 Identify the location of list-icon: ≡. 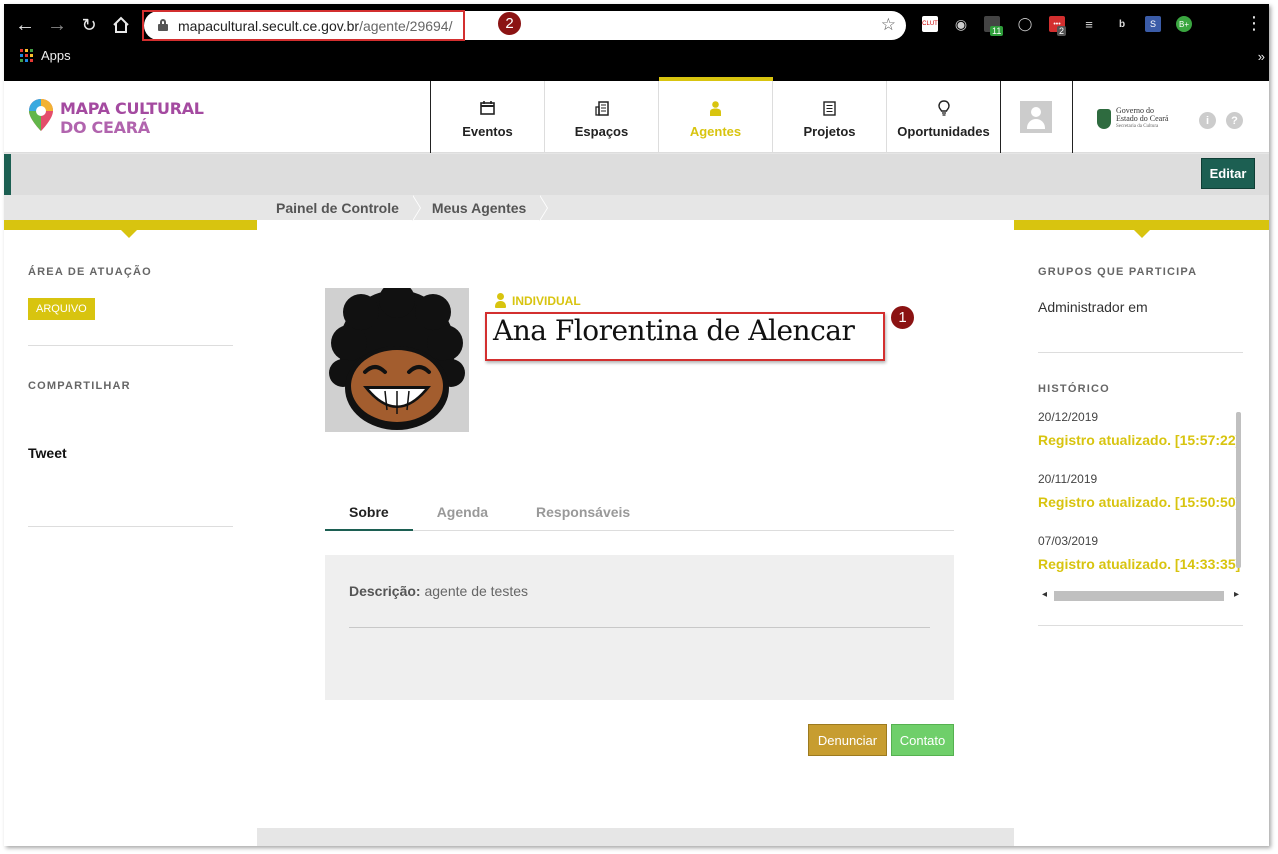
(1089, 24).